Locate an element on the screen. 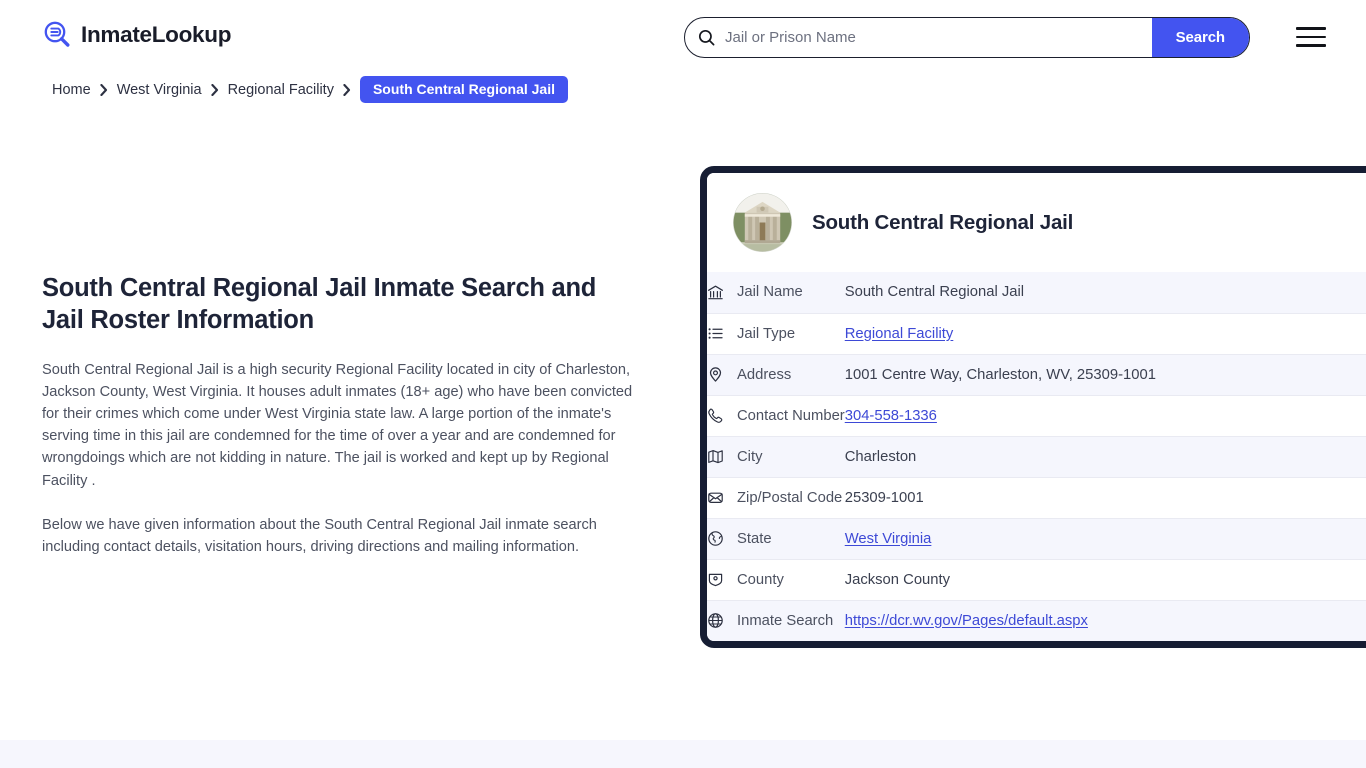  contact-number-label-cell: Contact Number is located at coordinates (776, 415).